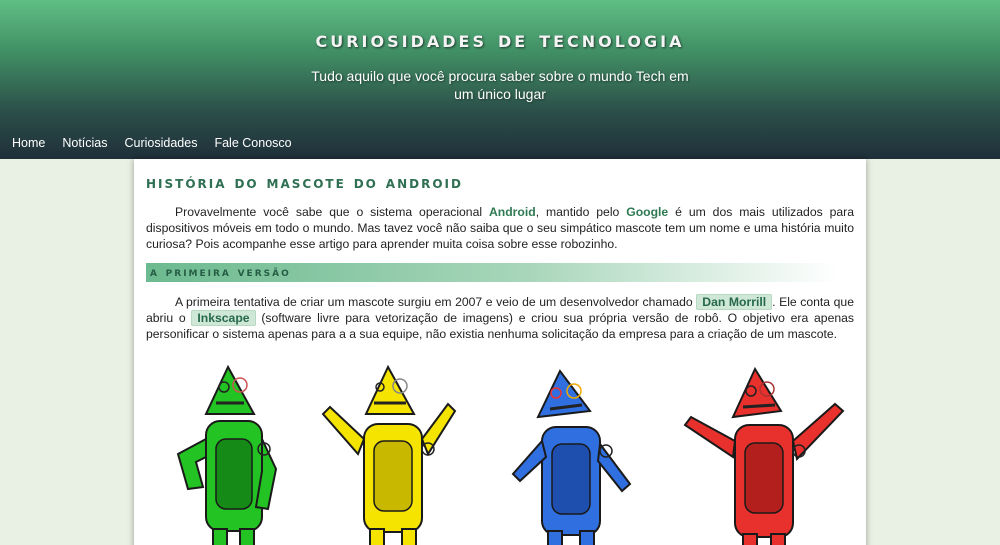  I want to click on robot-yellow, so click(389, 454).